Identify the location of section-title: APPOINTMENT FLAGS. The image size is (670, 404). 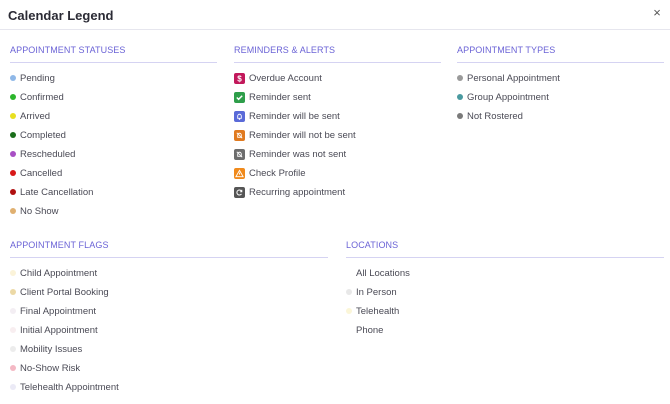
(169, 249).